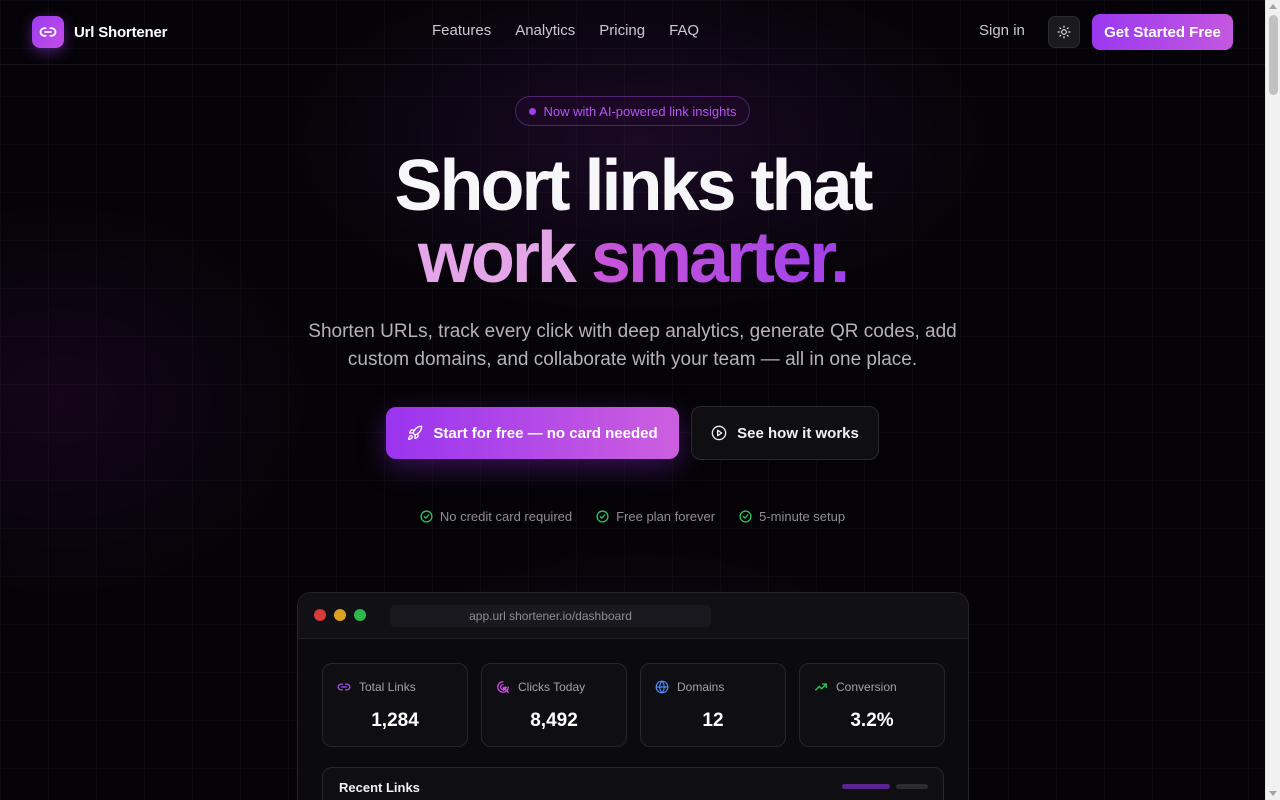 The image size is (1280, 800). I want to click on see-how-it-works-button: See how it works, so click(785, 433).